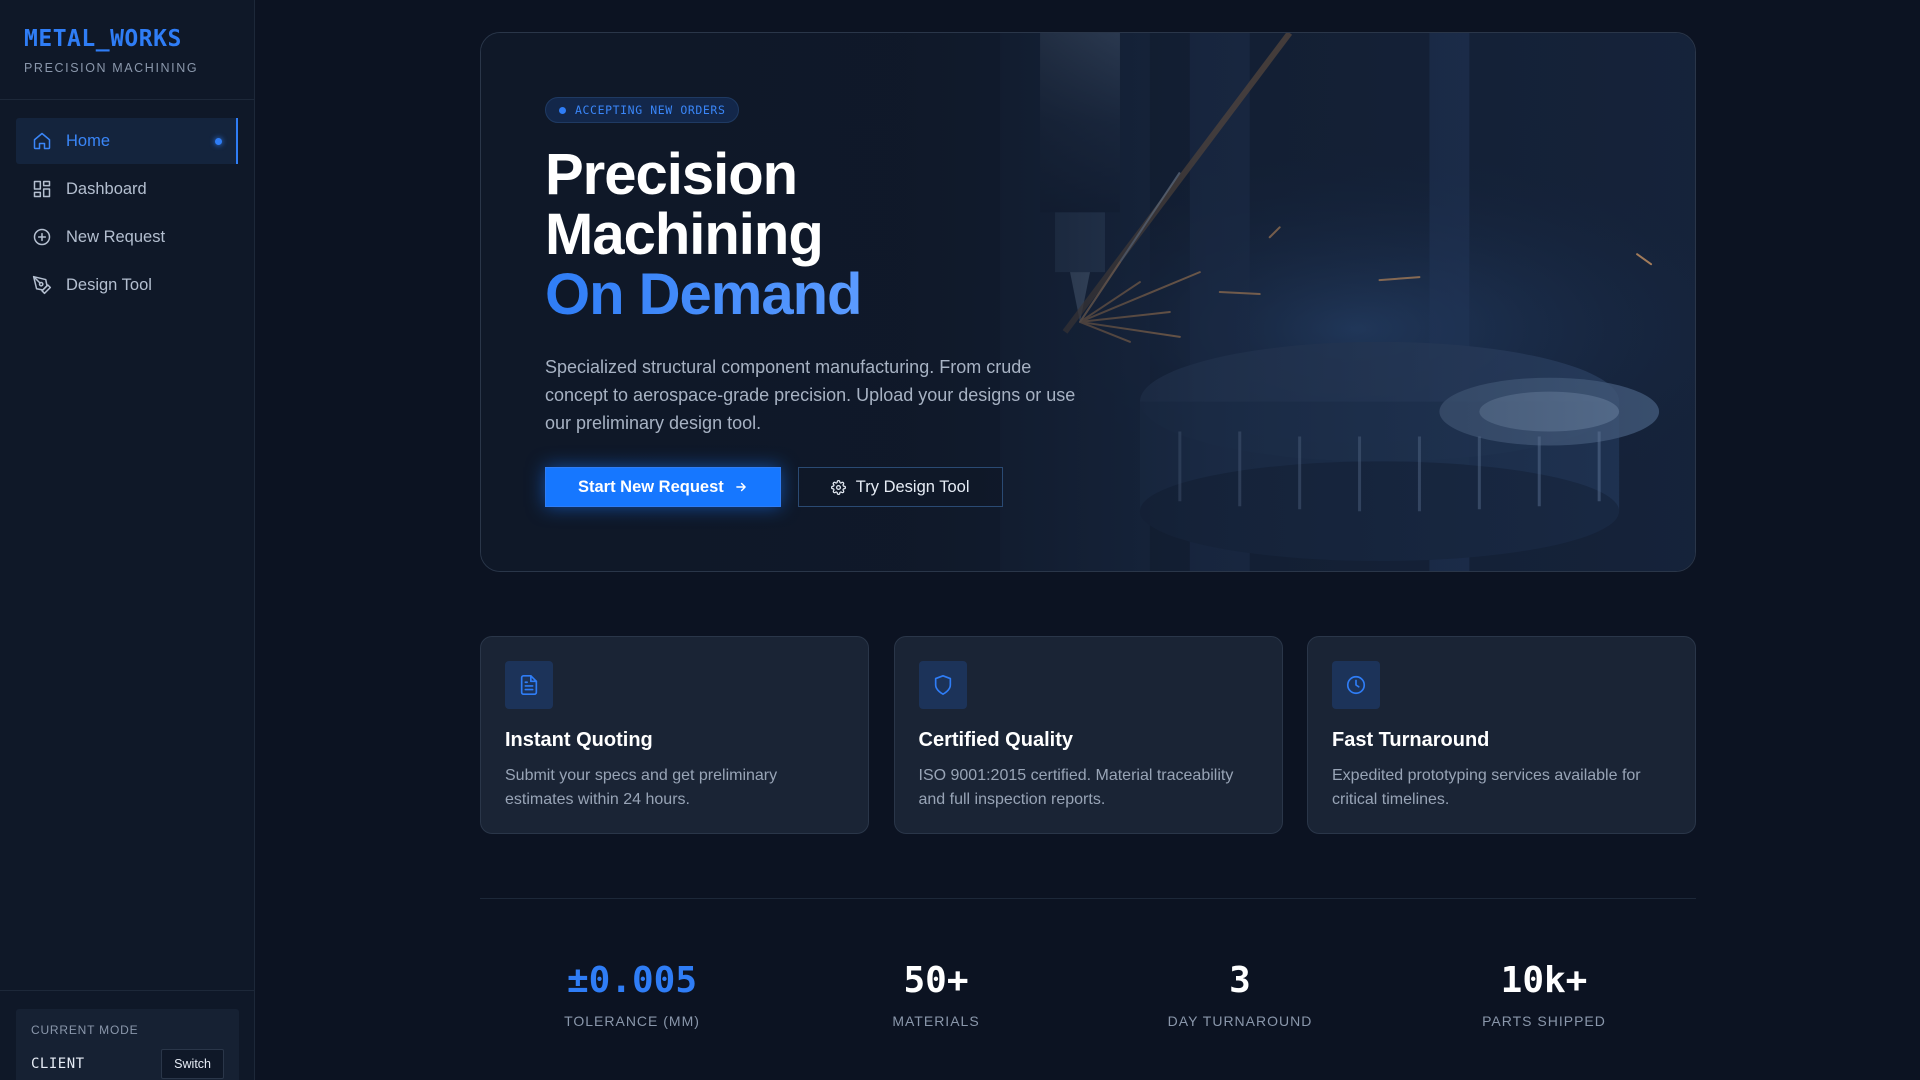 The height and width of the screenshot is (1080, 1920). Describe the element at coordinates (838, 487) in the screenshot. I see `gear-icon` at that location.